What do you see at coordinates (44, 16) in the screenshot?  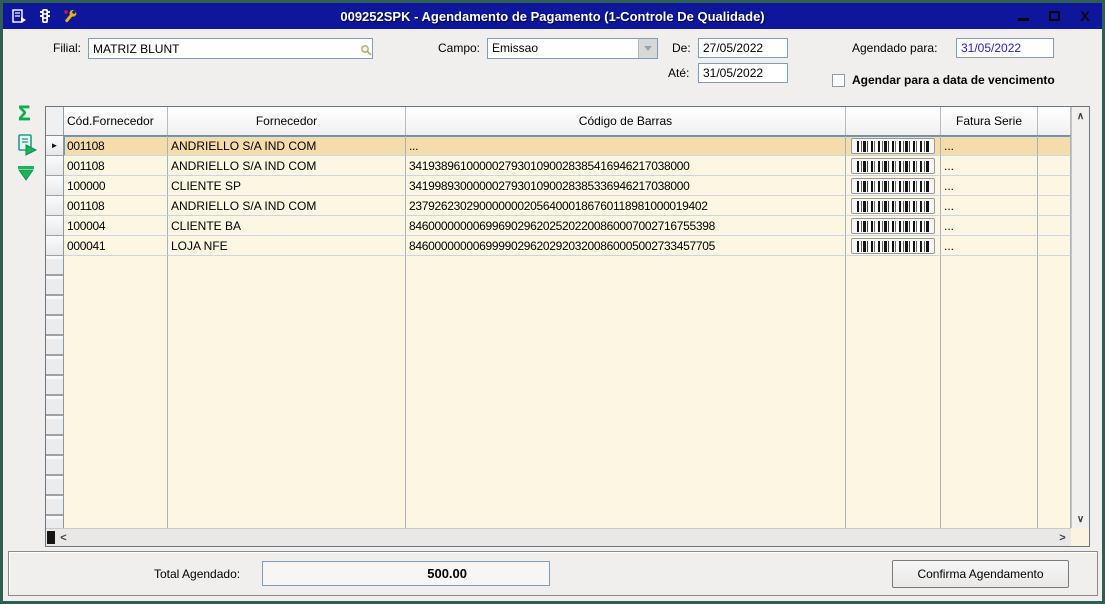 I see `traffic-light-icon` at bounding box center [44, 16].